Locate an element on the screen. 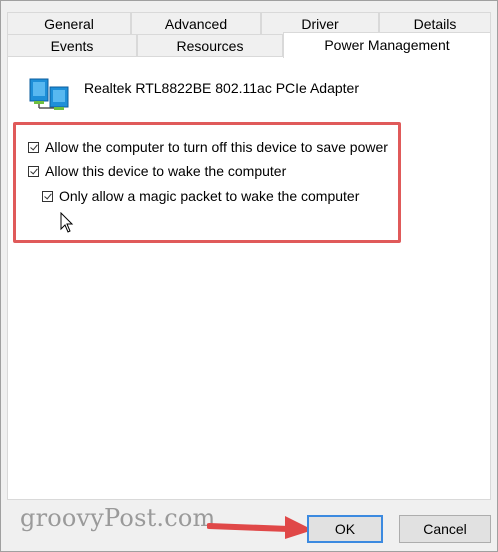 Image resolution: width=498 pixels, height=552 pixels. device-name: Realtek RTL8822BE 802.11ac PCIe Adapter is located at coordinates (221, 88).